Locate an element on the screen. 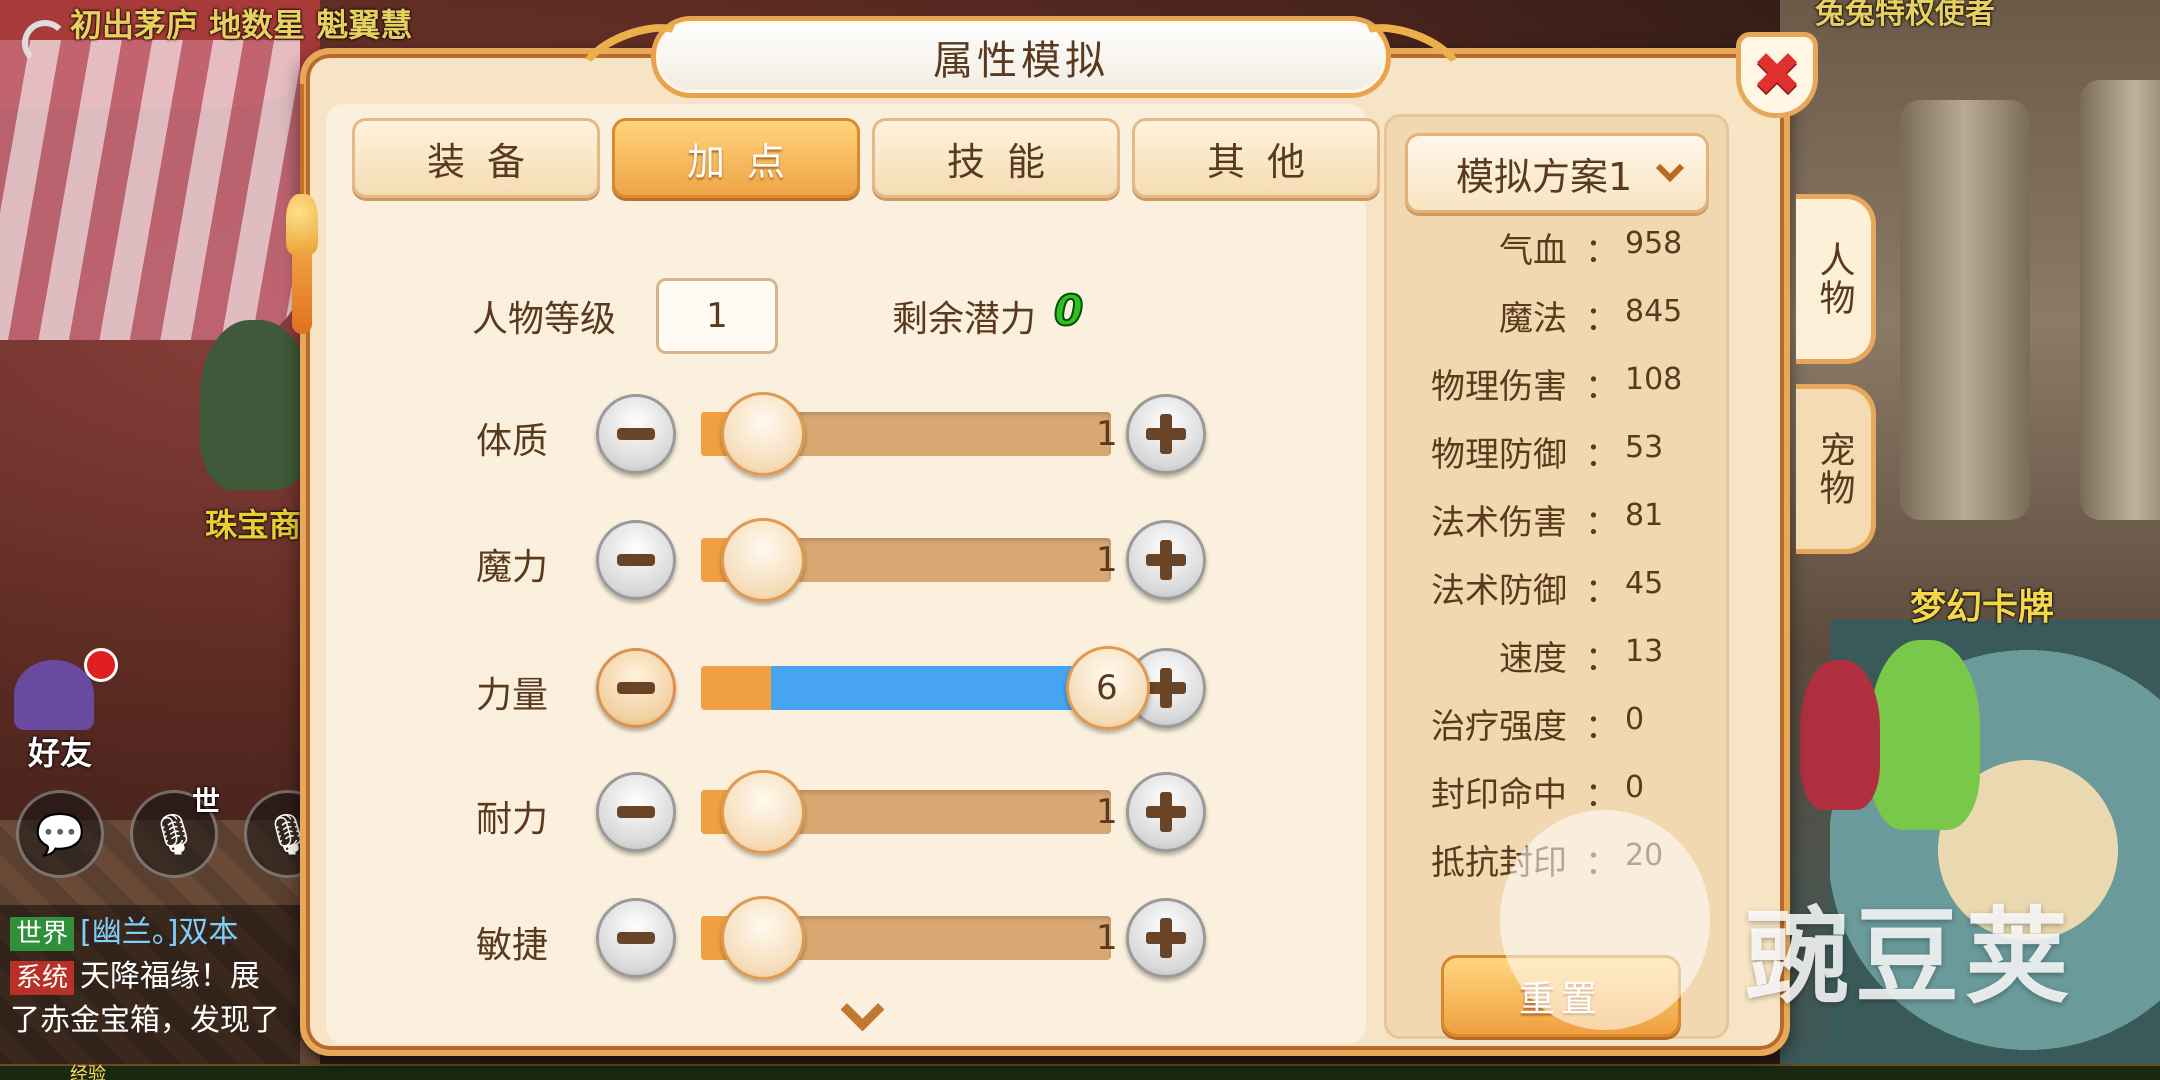 The image size is (2160, 1080). tab-equipment: 装备 is located at coordinates (476, 158).